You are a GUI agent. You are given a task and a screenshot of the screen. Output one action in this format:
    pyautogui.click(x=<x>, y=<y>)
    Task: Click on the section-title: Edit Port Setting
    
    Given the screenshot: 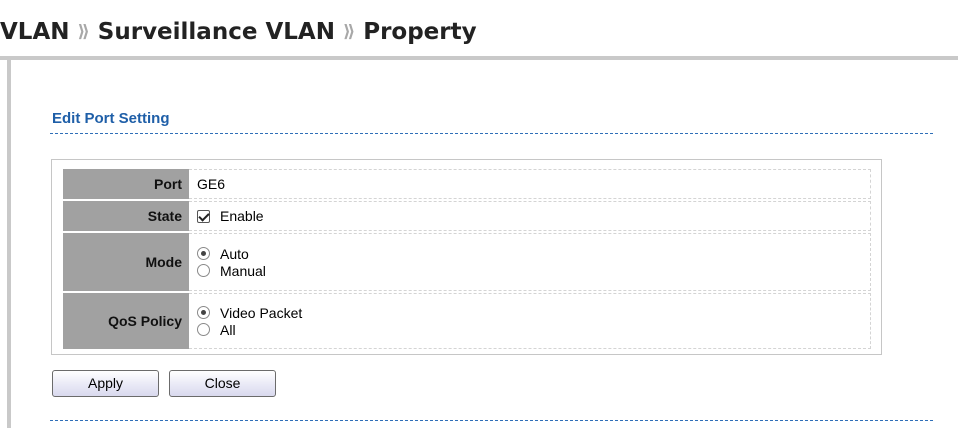 What is the action you would take?
    pyautogui.click(x=111, y=118)
    